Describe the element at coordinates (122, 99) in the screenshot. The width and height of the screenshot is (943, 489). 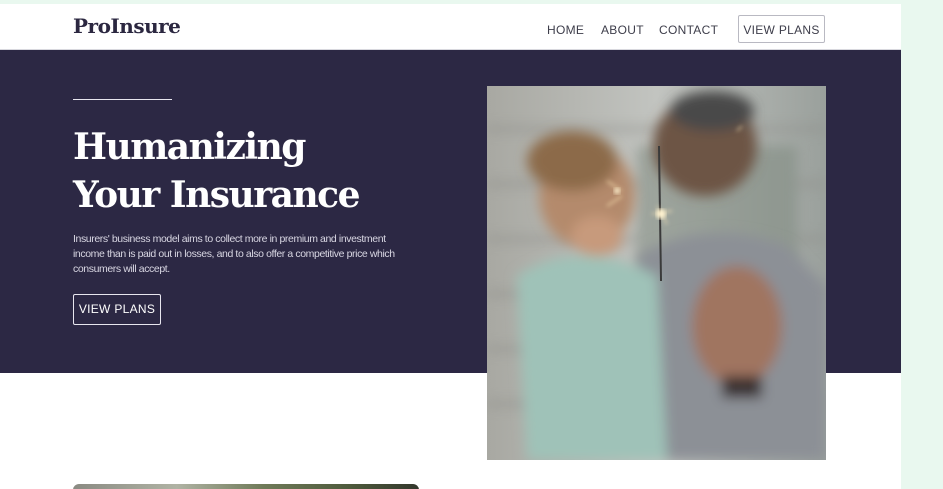
I see `hero-divider` at that location.